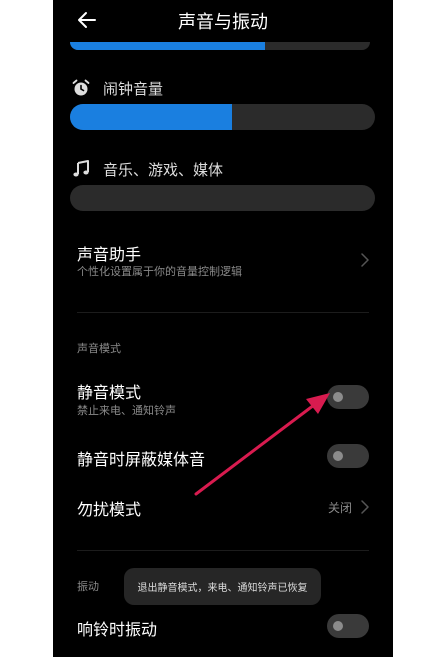 The height and width of the screenshot is (657, 430). Describe the element at coordinates (348, 397) in the screenshot. I see `silent-mode-toggle` at that location.